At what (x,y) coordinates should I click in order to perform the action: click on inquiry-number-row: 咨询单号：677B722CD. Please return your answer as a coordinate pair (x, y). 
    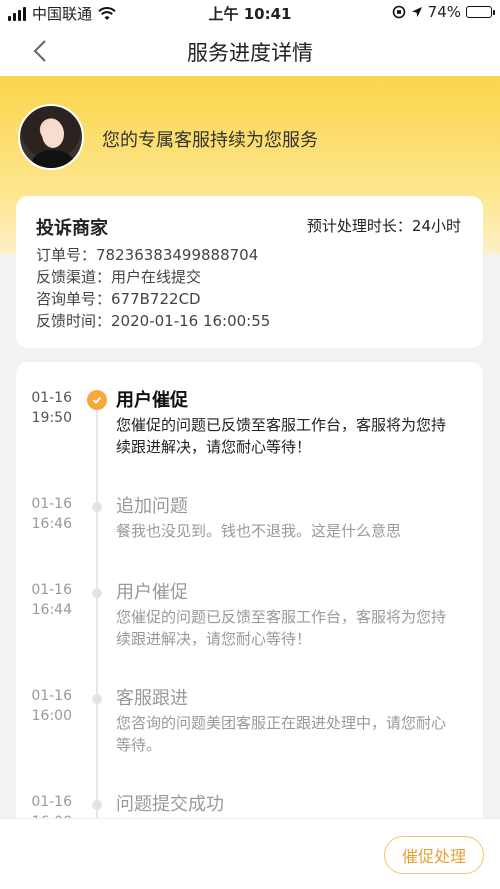
    Looking at the image, I should click on (153, 299).